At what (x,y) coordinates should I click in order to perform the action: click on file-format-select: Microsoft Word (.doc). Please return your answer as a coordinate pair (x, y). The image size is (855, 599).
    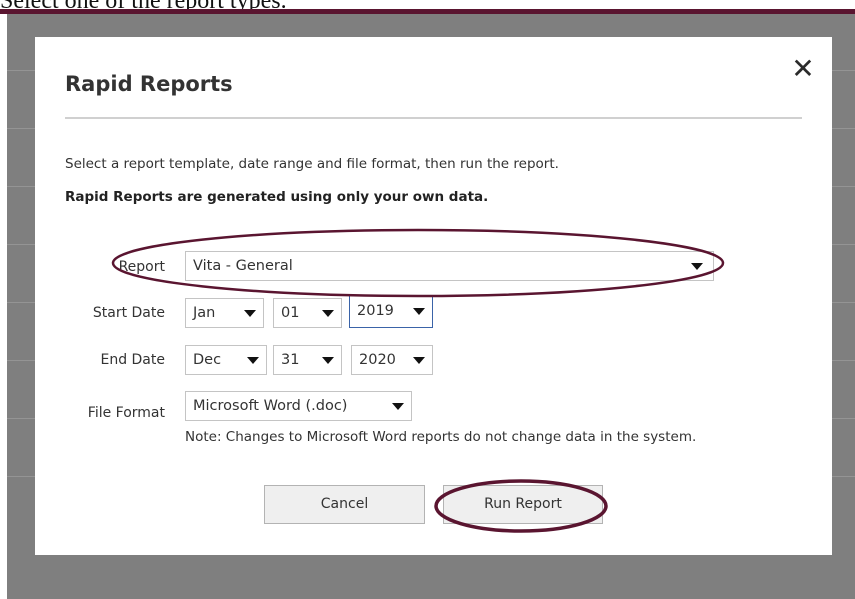
    Looking at the image, I should click on (298, 406).